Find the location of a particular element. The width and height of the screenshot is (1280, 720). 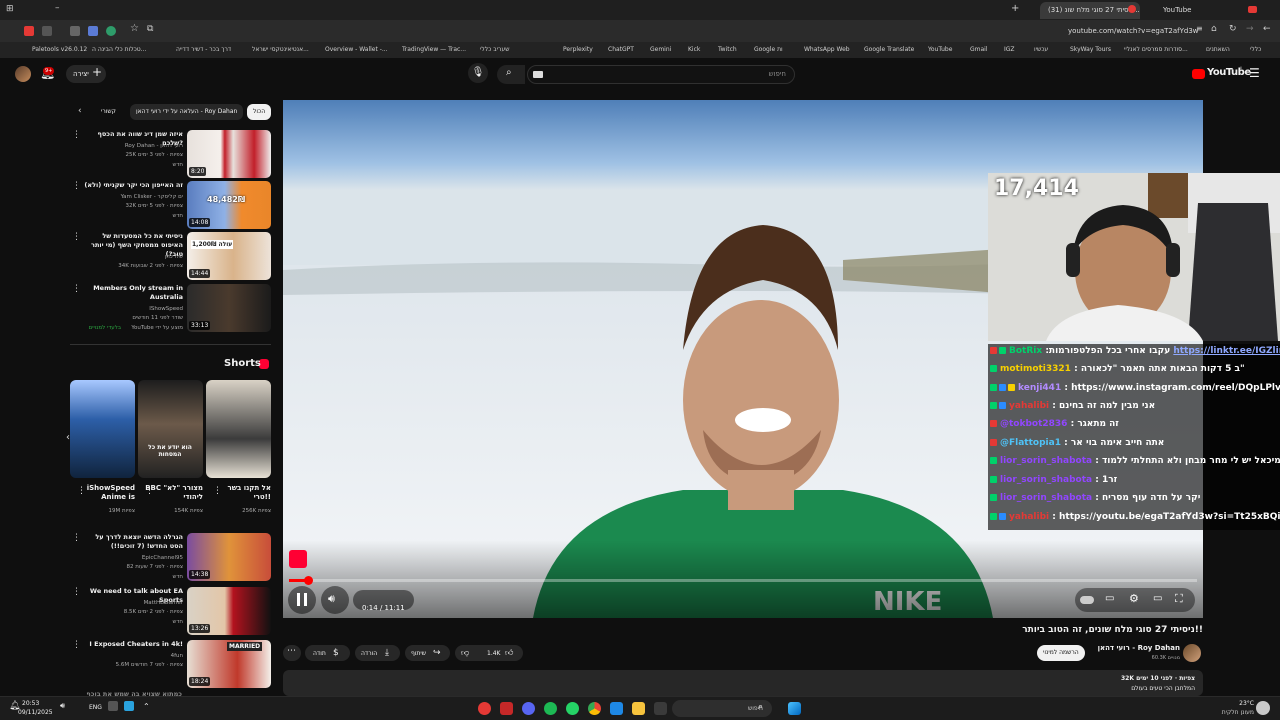

spotify-icon is located at coordinates (550, 708).